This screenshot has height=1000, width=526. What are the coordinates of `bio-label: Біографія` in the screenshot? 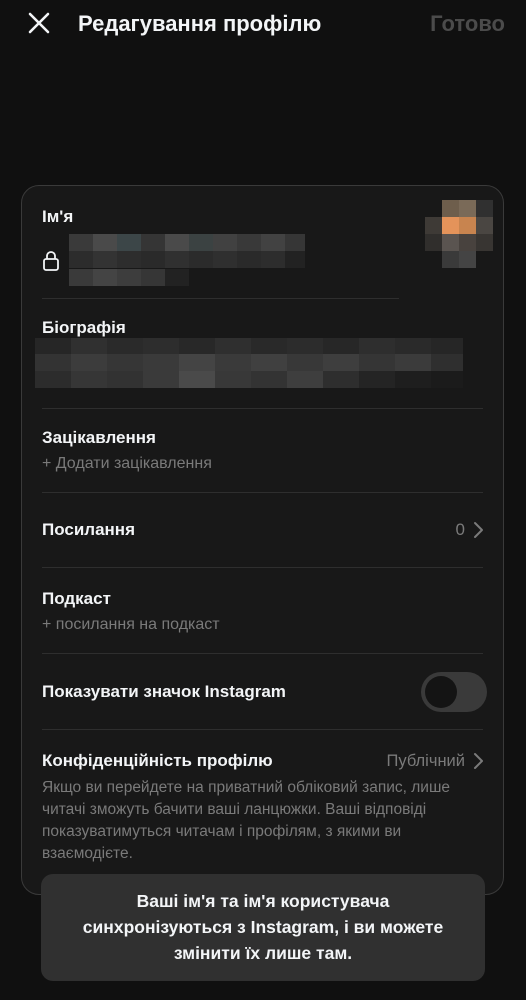 It's located at (84, 327).